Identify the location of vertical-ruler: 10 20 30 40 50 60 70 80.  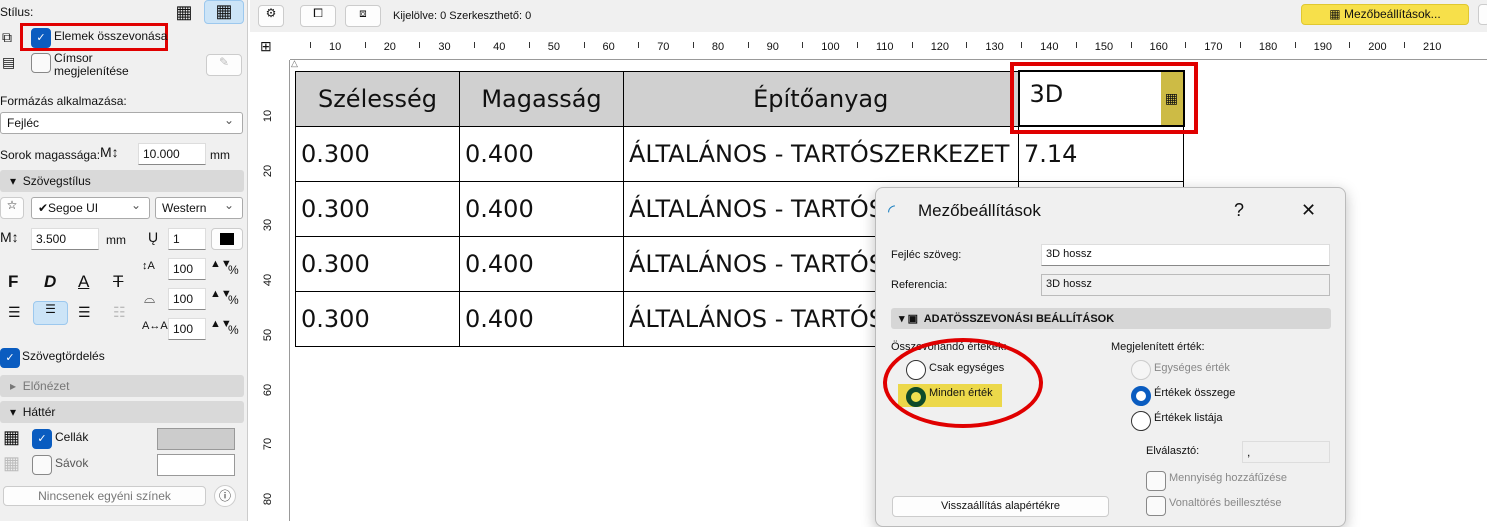
(274, 290).